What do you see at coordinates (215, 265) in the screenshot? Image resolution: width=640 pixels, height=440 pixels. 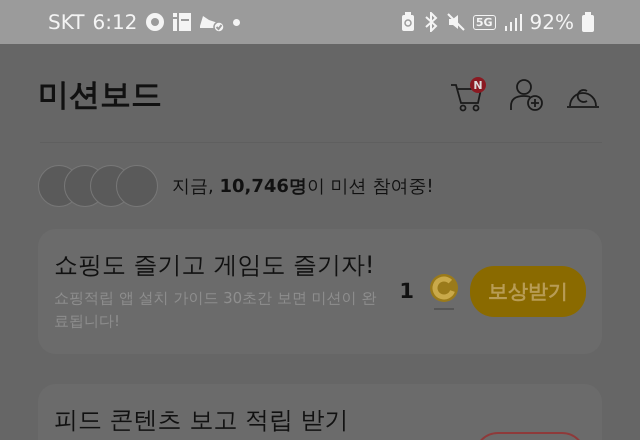 I see `mission-title: 쇼핑도 즐기고 게임도 즐기자!` at bounding box center [215, 265].